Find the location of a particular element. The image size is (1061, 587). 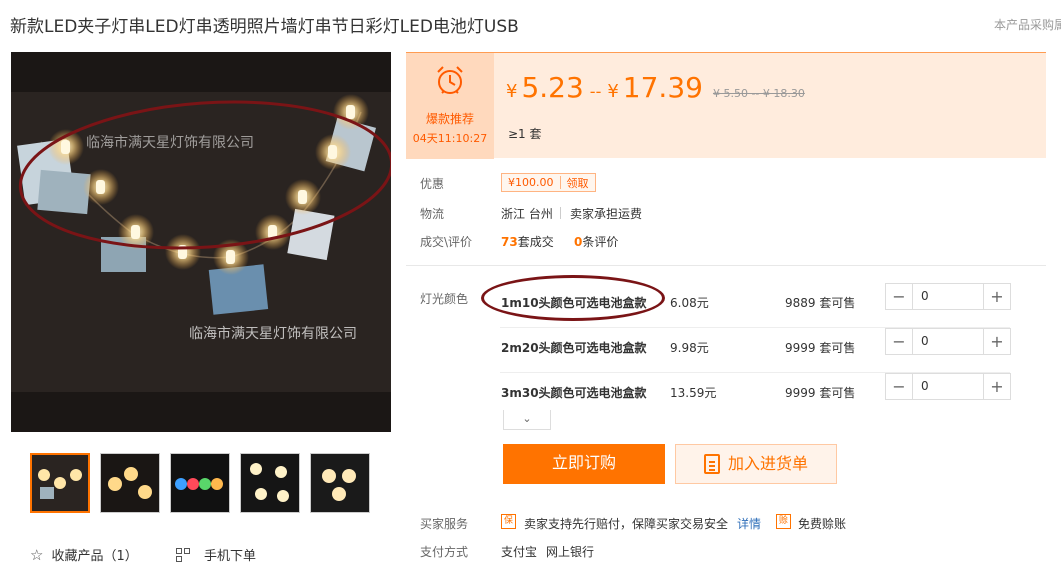

clipboard-icon is located at coordinates (711, 464).